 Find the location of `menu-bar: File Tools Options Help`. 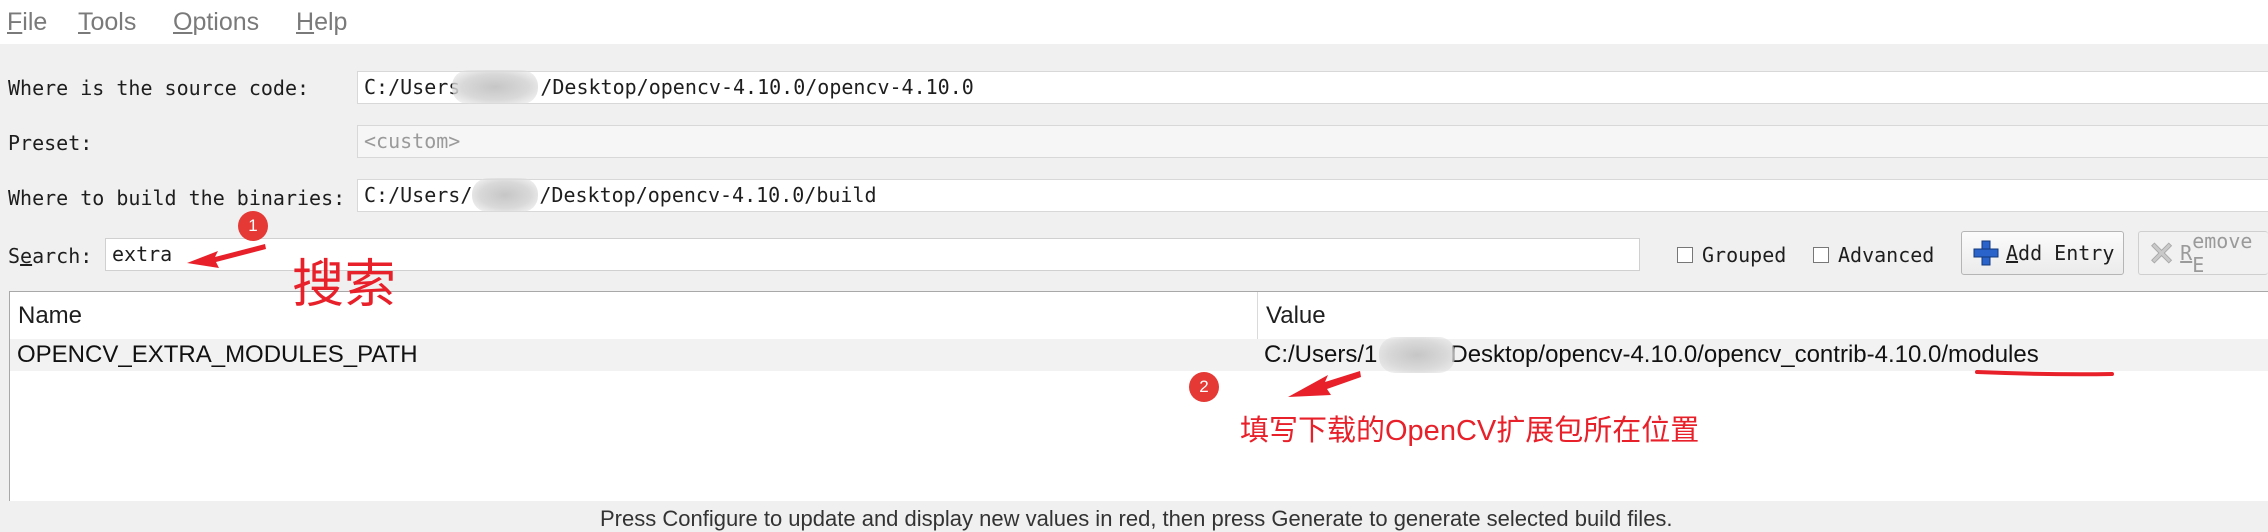

menu-bar: File Tools Options Help is located at coordinates (1134, 22).